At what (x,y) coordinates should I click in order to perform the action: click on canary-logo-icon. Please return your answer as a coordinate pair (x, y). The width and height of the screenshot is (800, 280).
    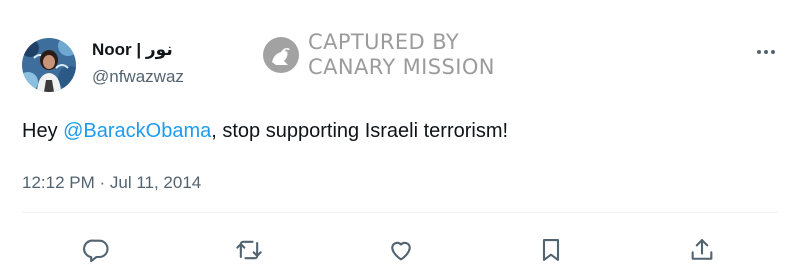
    Looking at the image, I should click on (281, 55).